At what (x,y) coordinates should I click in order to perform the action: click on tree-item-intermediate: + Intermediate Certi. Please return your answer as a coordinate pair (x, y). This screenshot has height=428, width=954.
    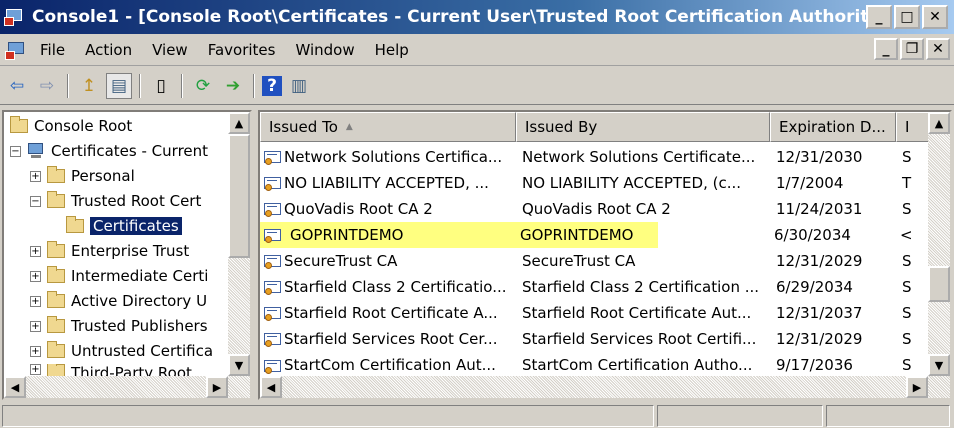
    Looking at the image, I should click on (119, 276).